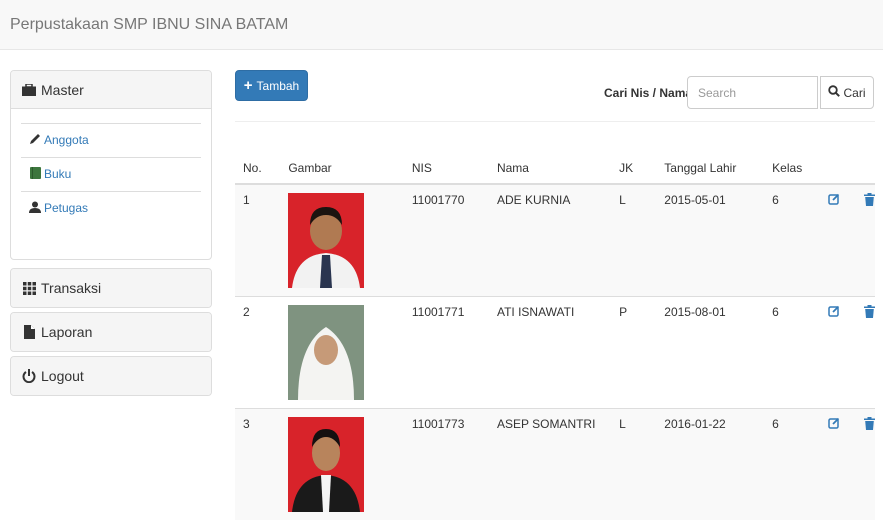  Describe the element at coordinates (550, 240) in the screenshot. I see `cell-nama: ADE KURNIA` at that location.